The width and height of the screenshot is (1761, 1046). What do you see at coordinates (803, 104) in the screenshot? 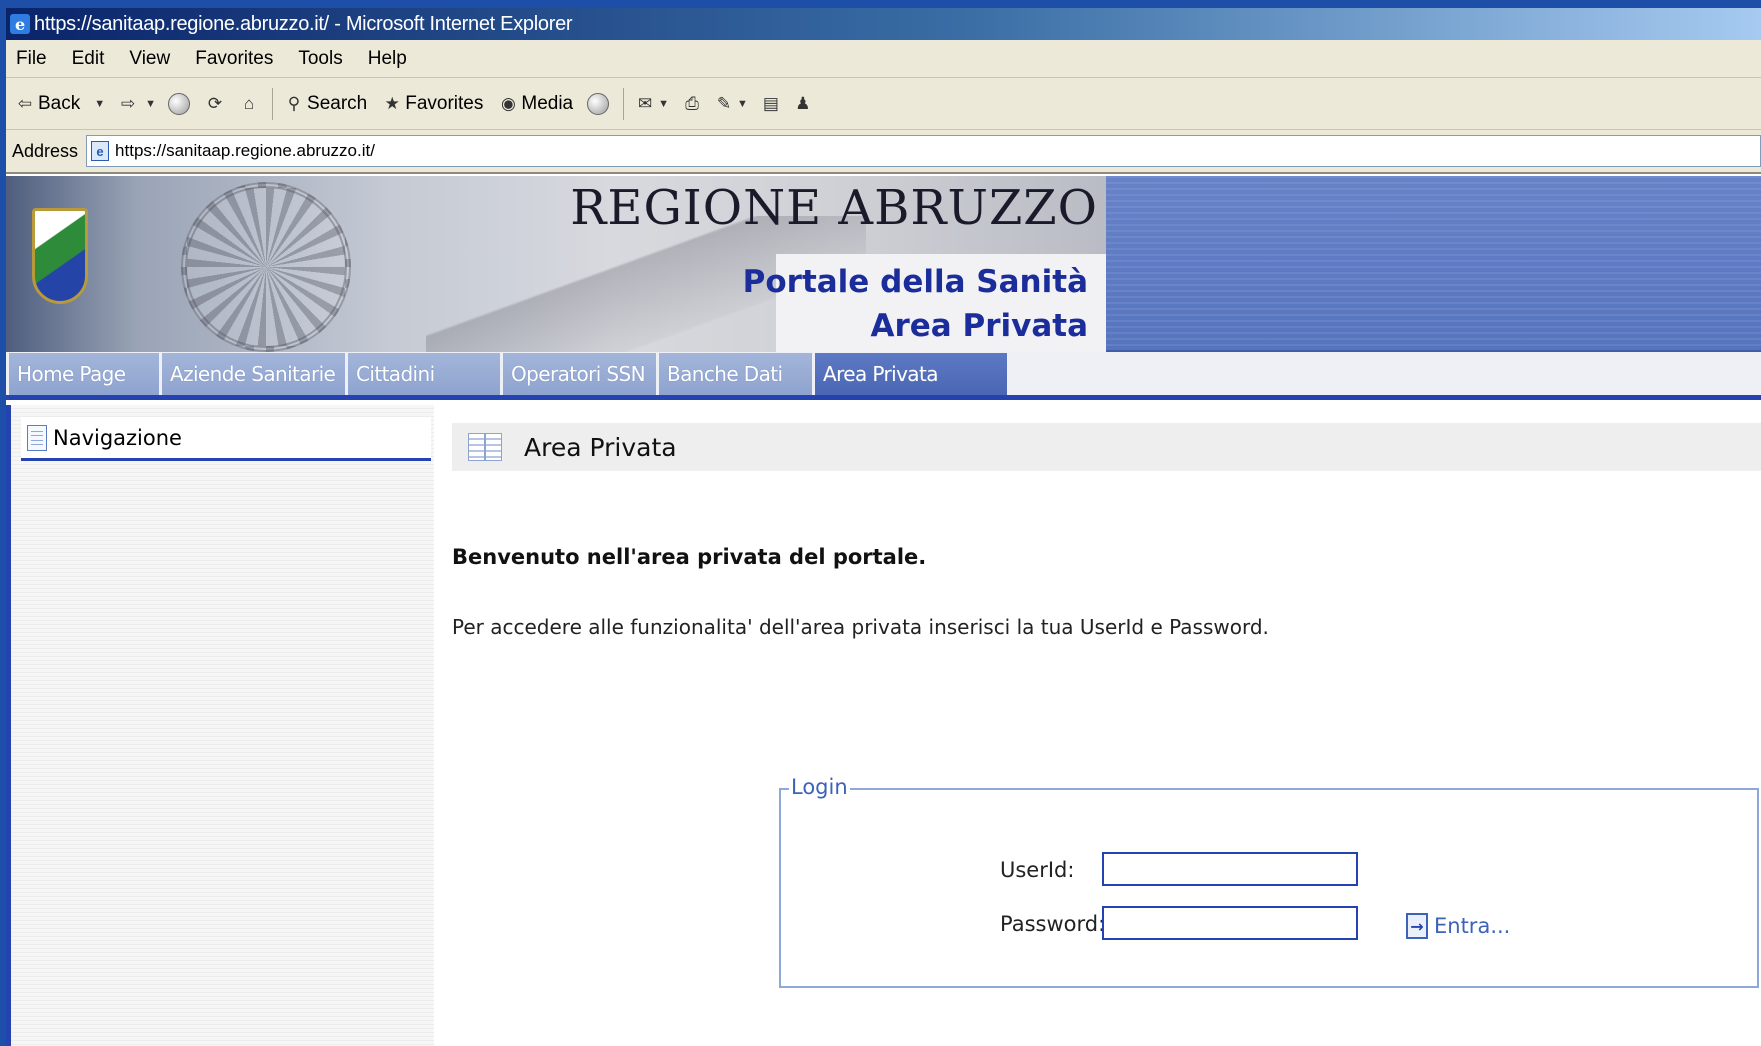
I see `messenger-icon: ♟` at bounding box center [803, 104].